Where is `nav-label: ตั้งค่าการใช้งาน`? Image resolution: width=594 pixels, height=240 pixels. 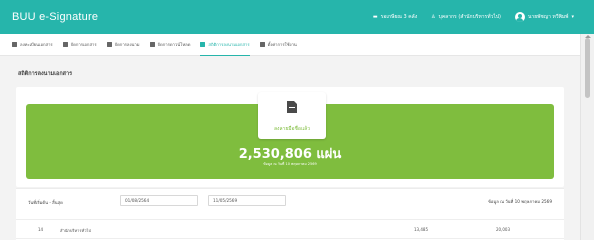
nav-label: ตั้งค่าการใช้งาน is located at coordinates (282, 44).